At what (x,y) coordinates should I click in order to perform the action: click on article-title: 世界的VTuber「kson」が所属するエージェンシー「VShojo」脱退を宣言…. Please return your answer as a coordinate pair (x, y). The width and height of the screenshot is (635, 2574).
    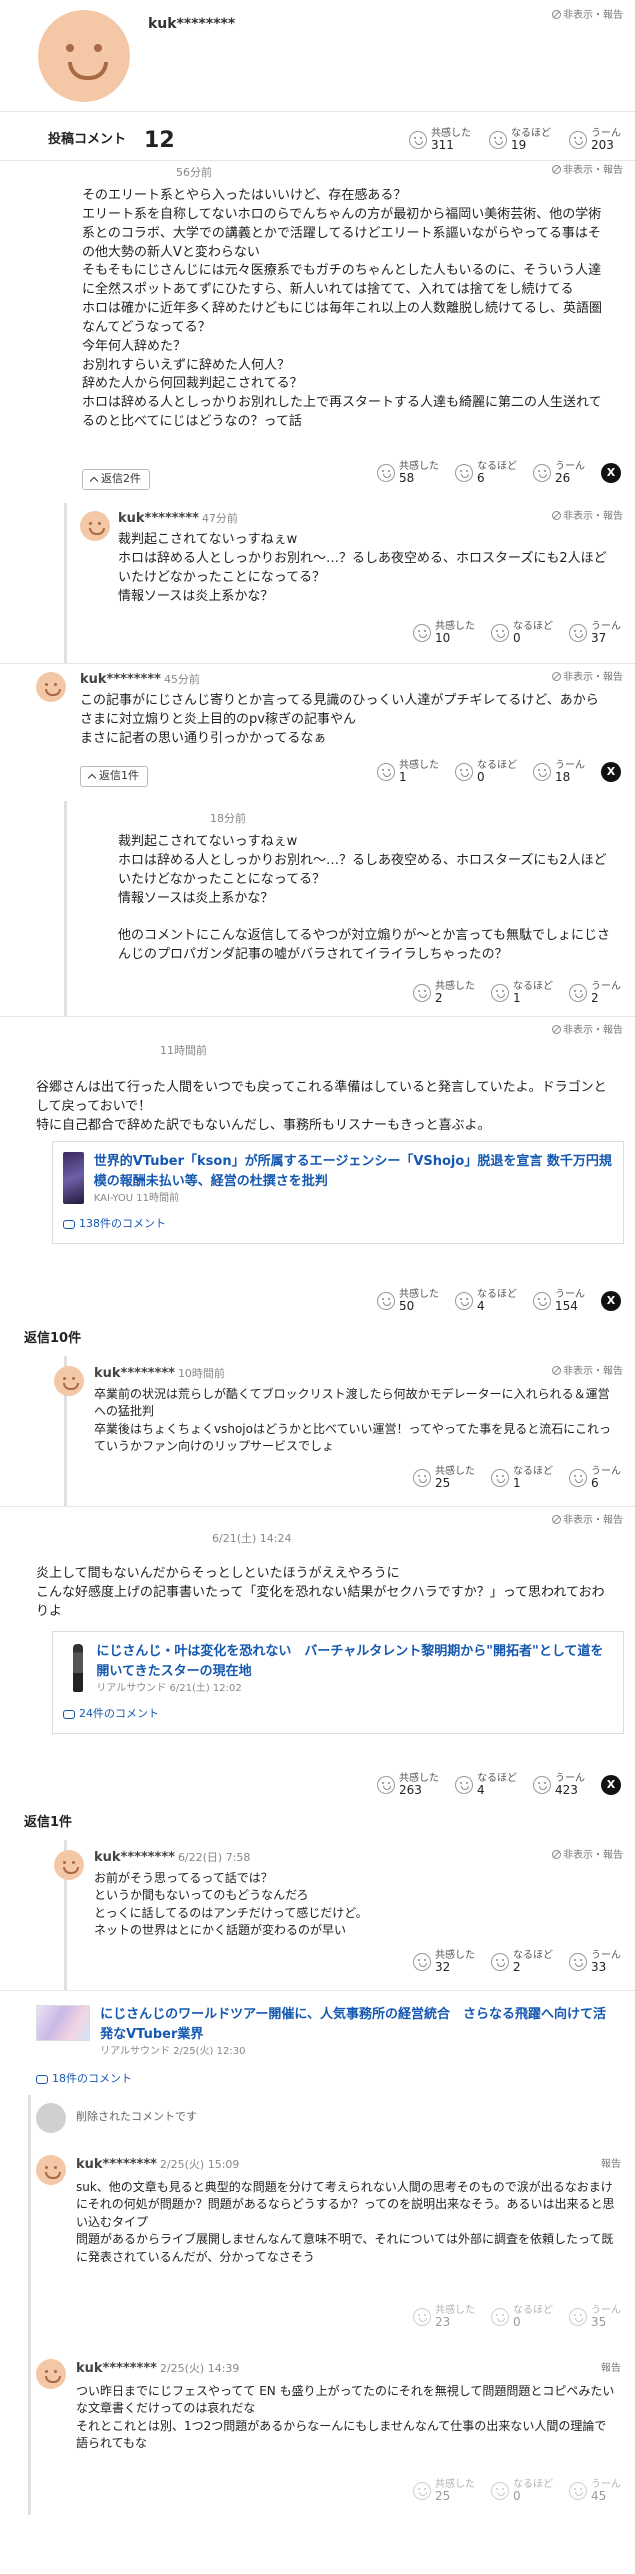
    Looking at the image, I should click on (353, 1171).